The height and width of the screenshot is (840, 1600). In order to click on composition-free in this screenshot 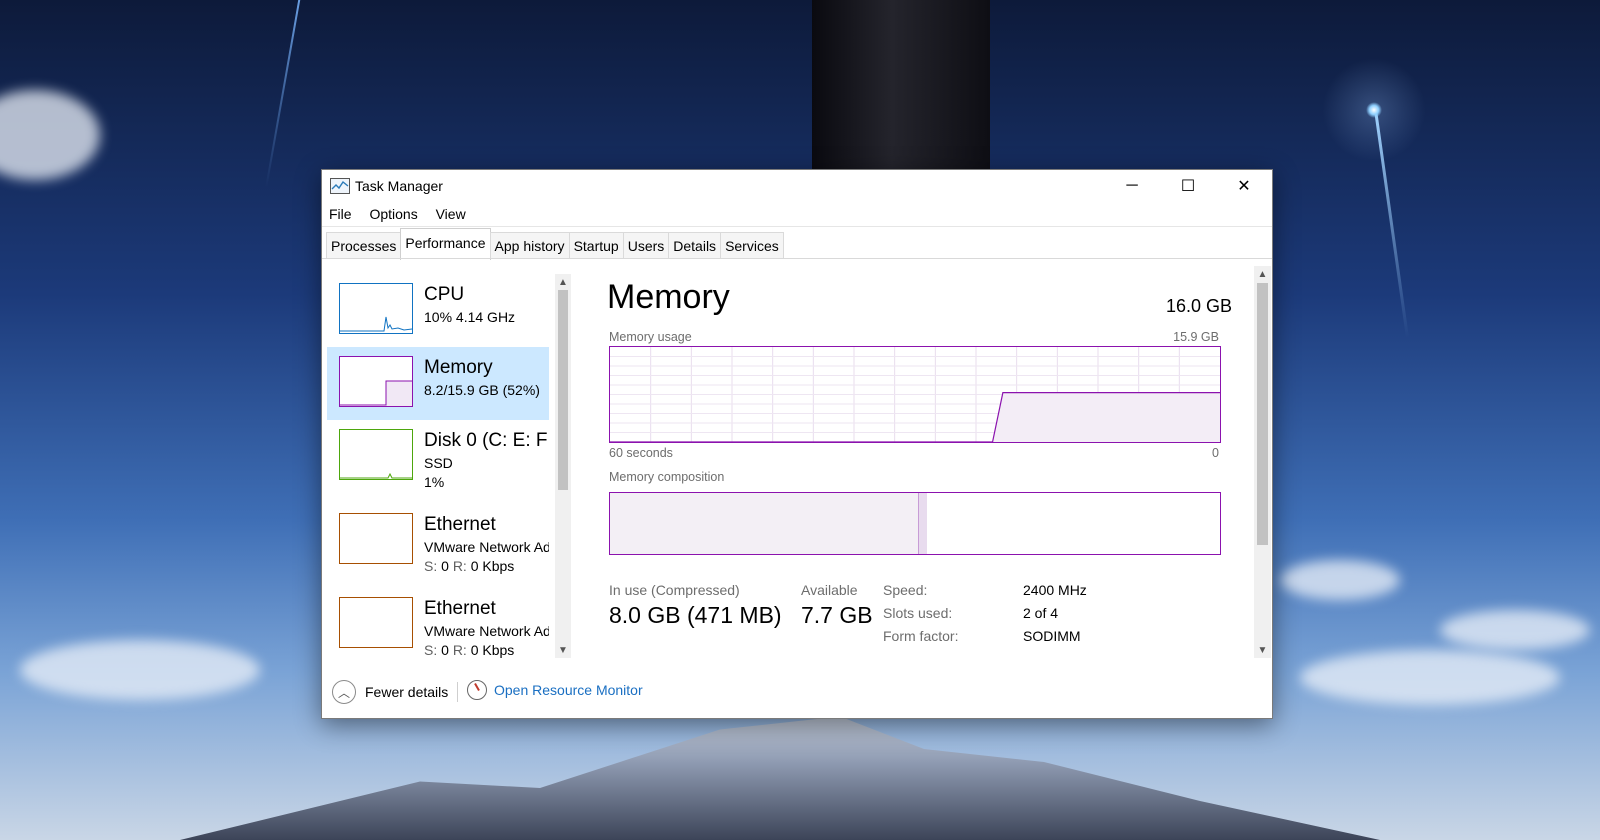, I will do `click(1192, 523)`.